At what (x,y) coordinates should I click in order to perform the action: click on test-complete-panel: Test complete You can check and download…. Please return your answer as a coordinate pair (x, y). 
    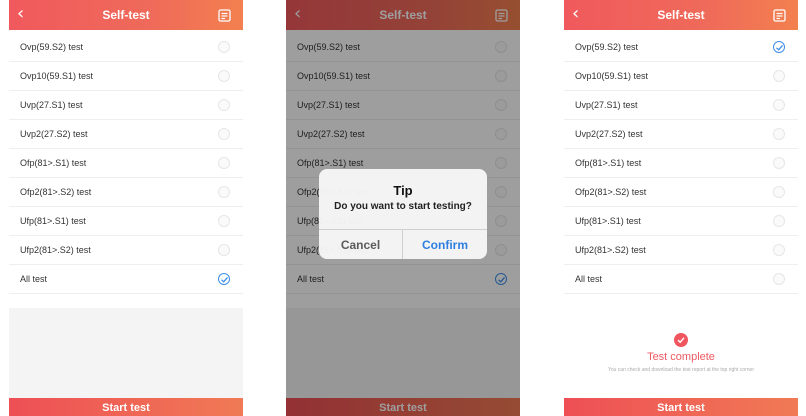
    Looking at the image, I should click on (681, 353).